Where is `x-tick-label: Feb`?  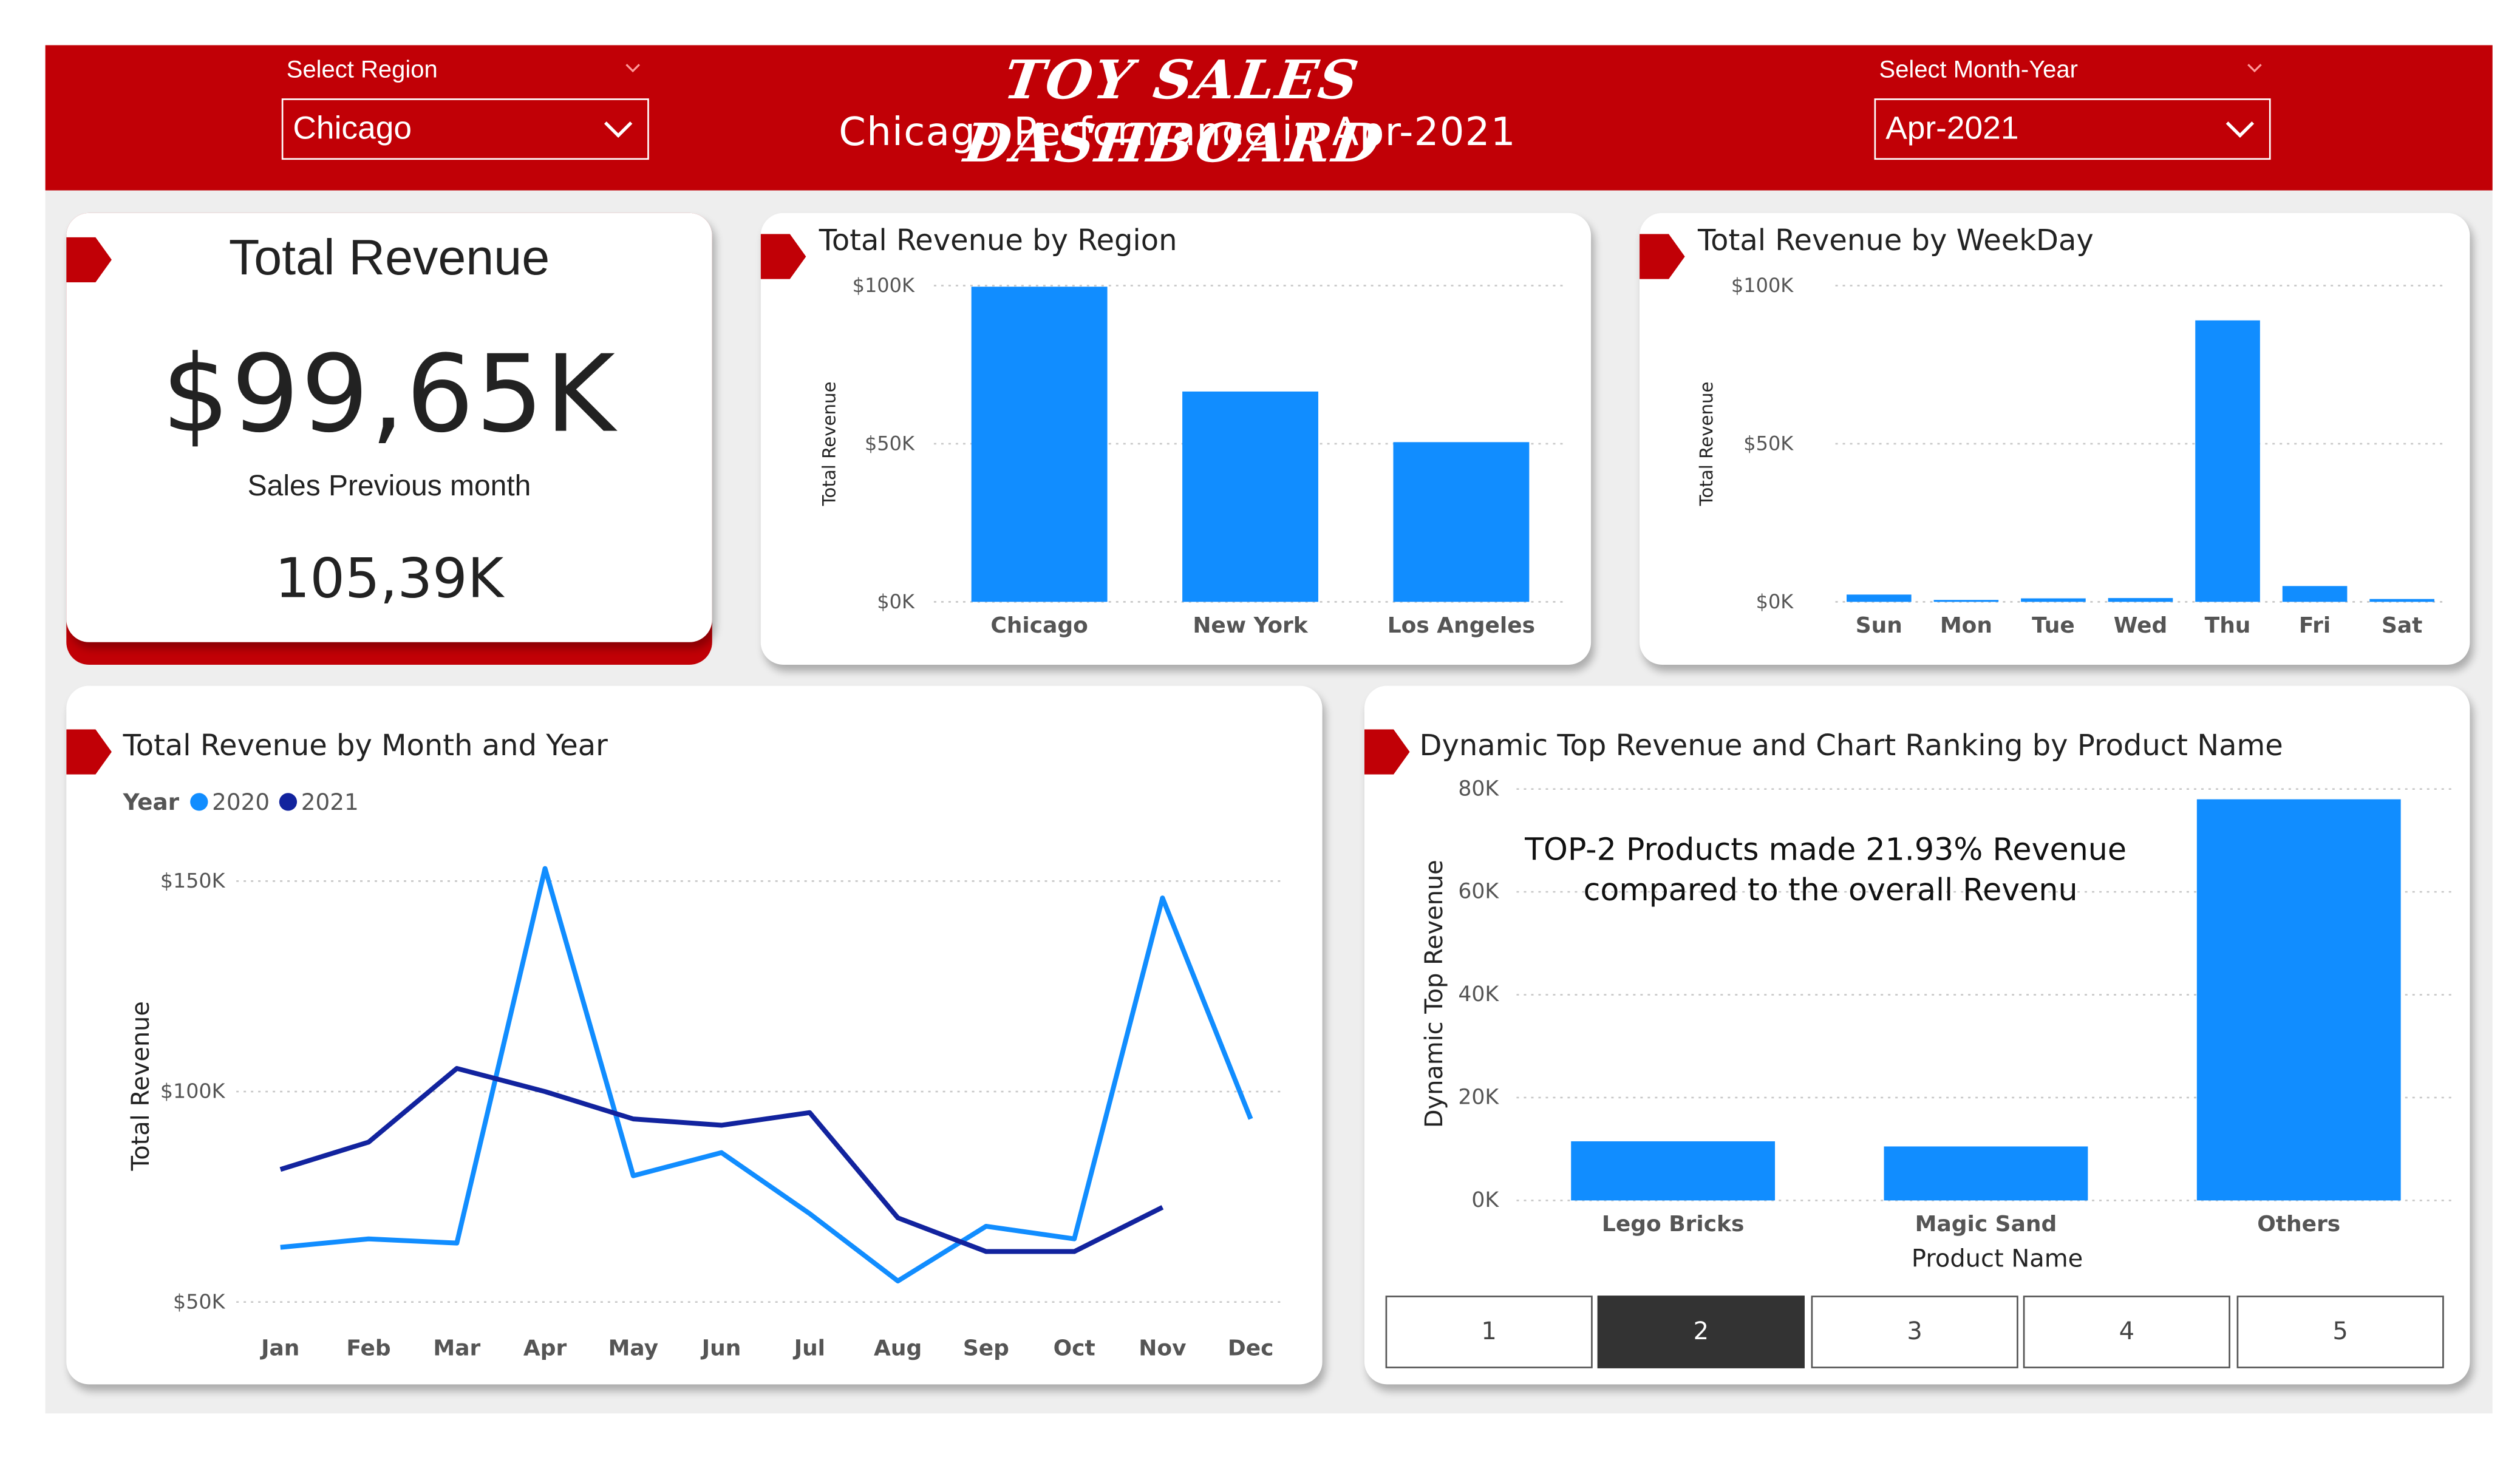
x-tick-label: Feb is located at coordinates (368, 1348).